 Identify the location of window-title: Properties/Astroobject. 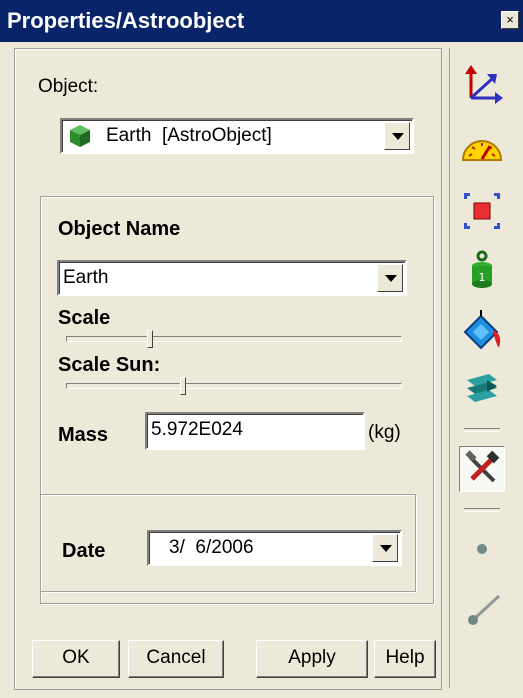
(126, 20).